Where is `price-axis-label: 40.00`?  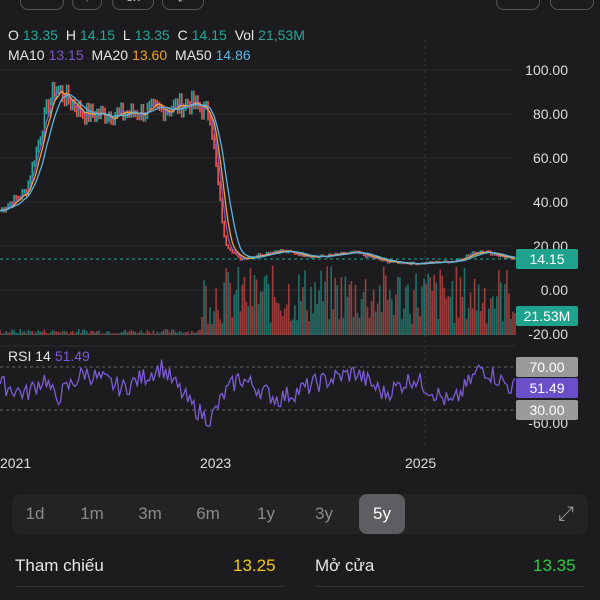 price-axis-label: 40.00 is located at coordinates (550, 202).